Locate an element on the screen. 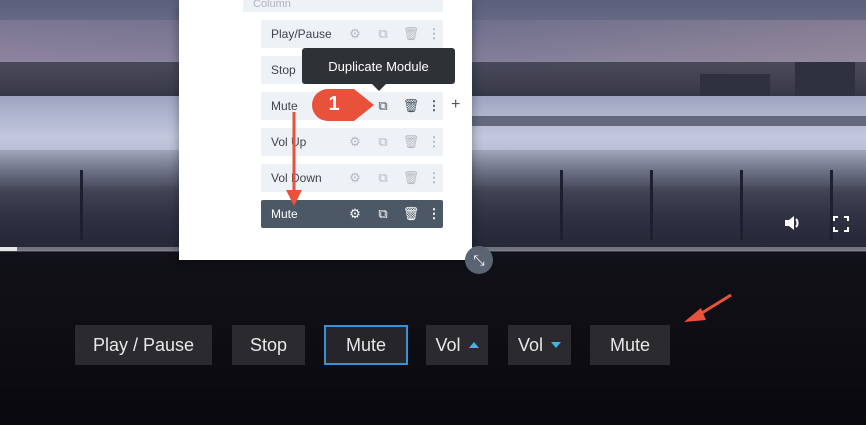  tooltip-text: Duplicate Module is located at coordinates (378, 66).